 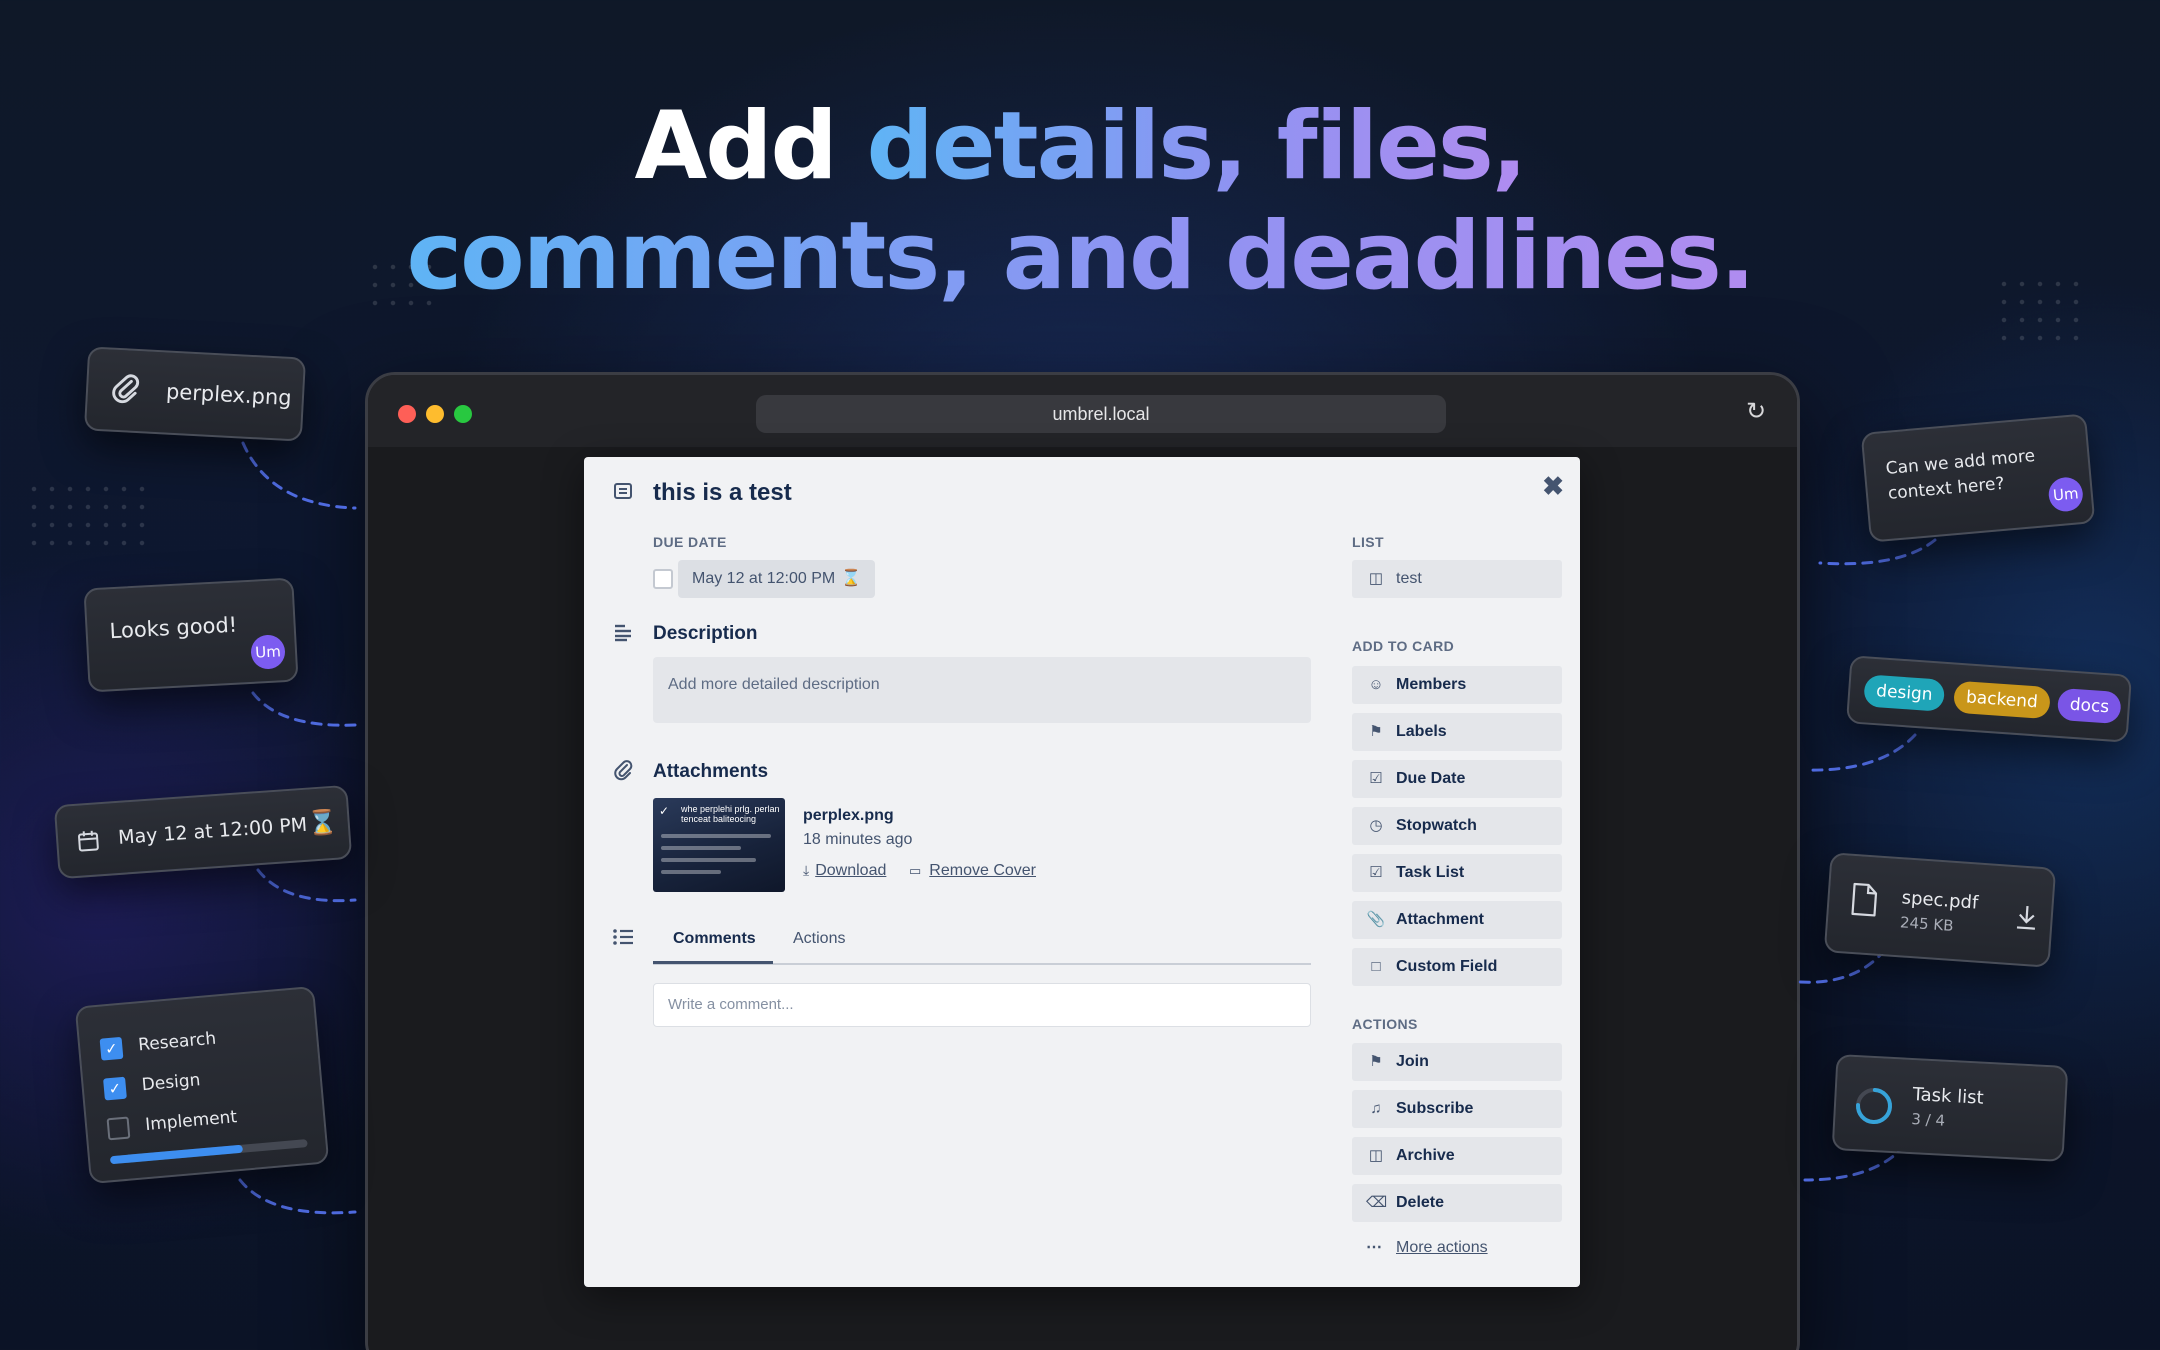 I want to click on file-download-card: spec.pdf 245 KB, so click(x=1940, y=910).